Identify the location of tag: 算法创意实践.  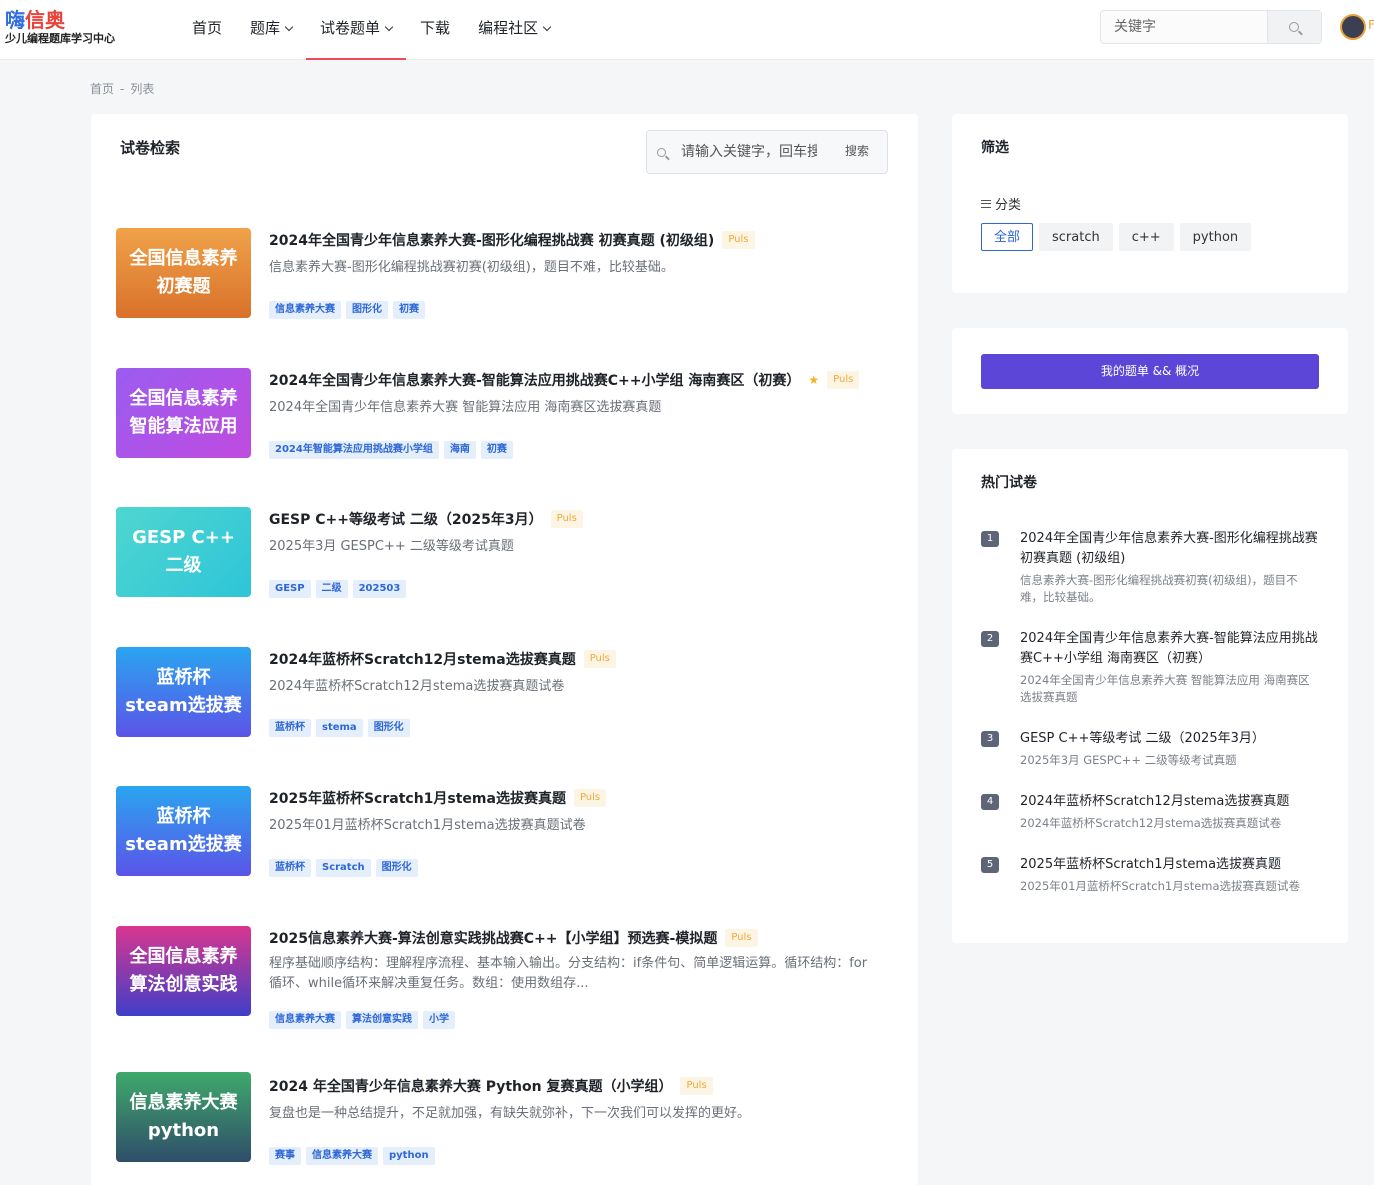
(382, 1020).